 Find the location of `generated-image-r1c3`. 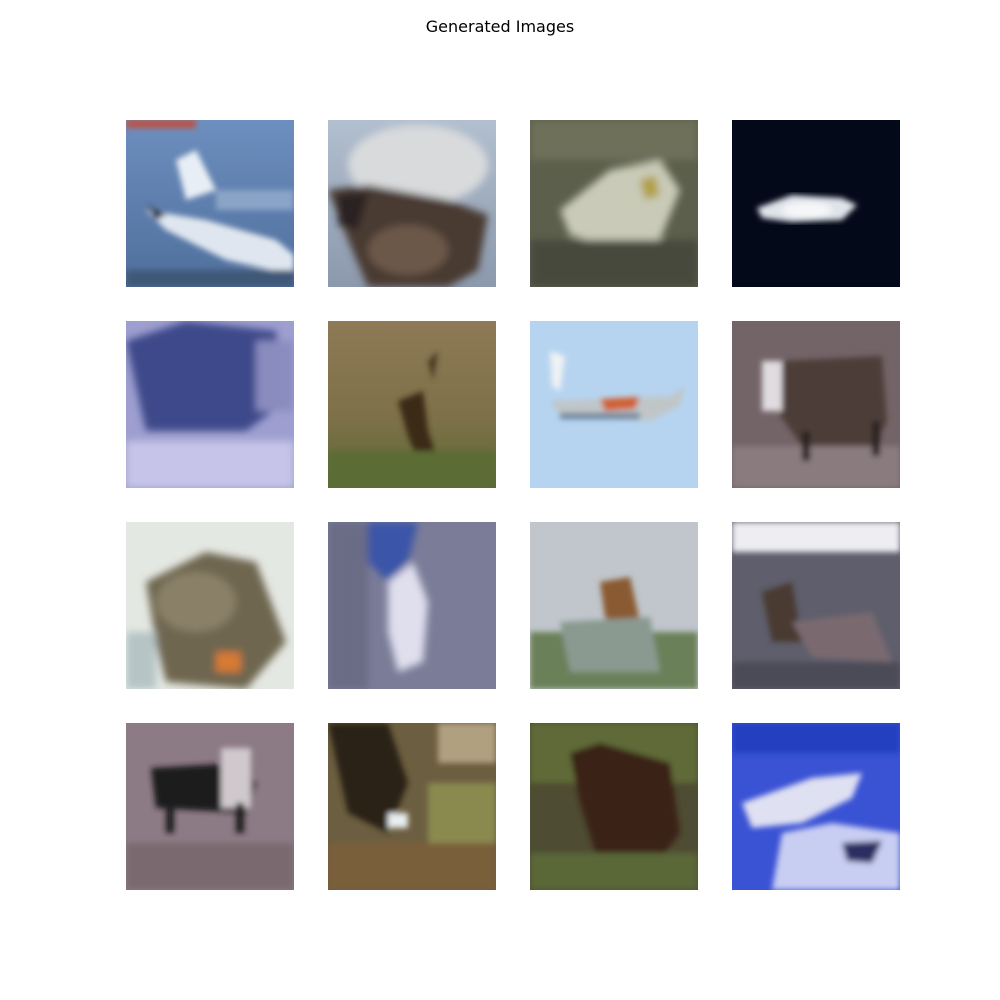

generated-image-r1c3 is located at coordinates (614, 203).